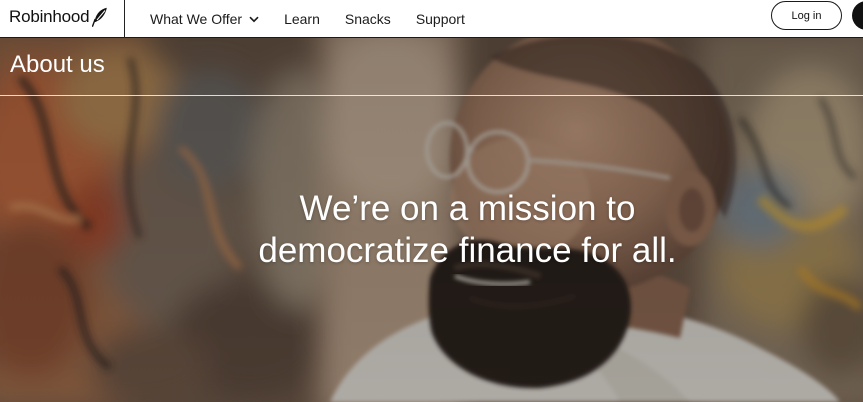  I want to click on chevron-down-icon, so click(254, 19).